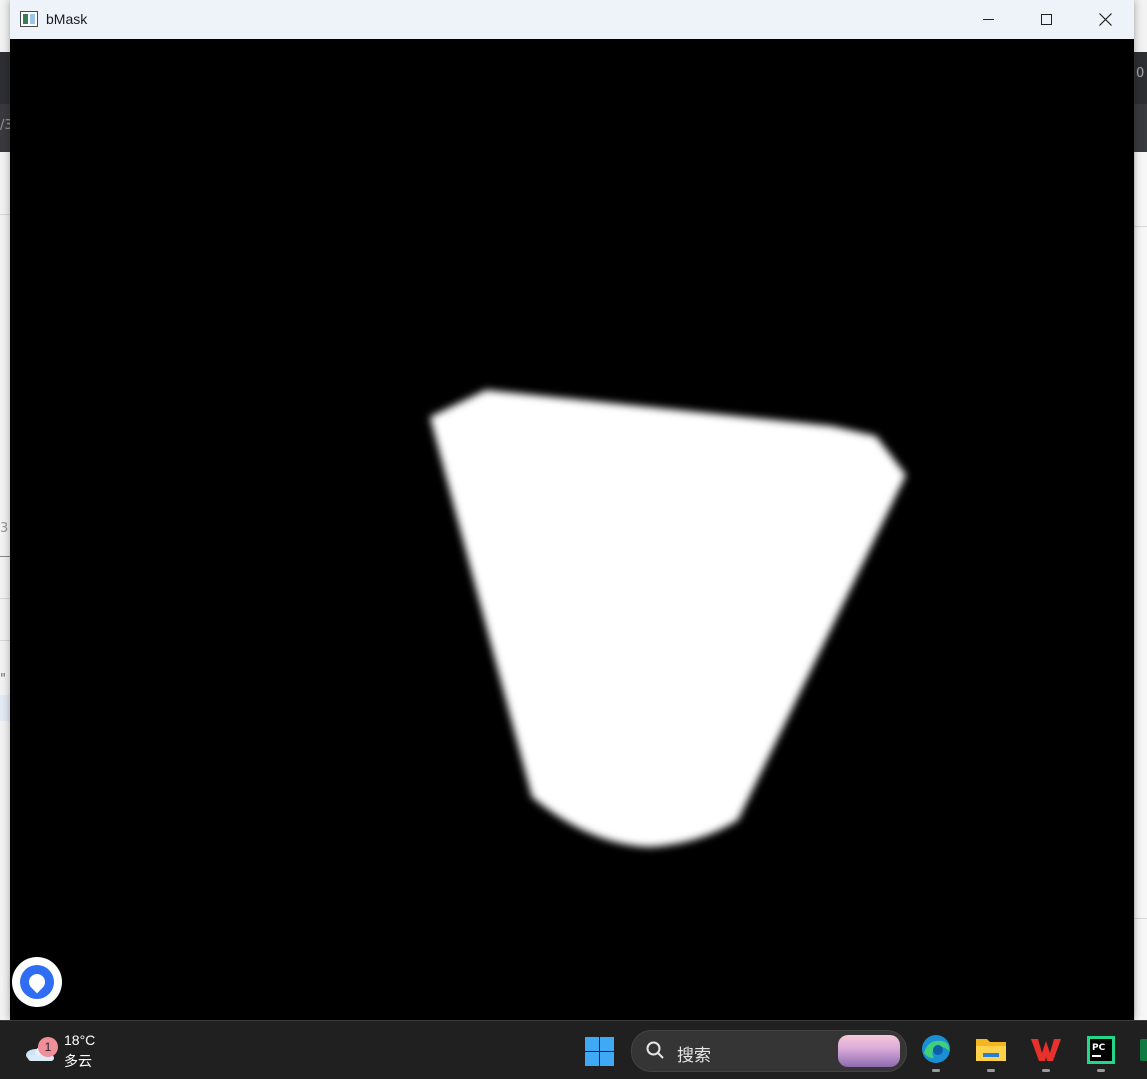 The width and height of the screenshot is (1147, 1079). What do you see at coordinates (869, 1051) in the screenshot?
I see `search-highlight-image` at bounding box center [869, 1051].